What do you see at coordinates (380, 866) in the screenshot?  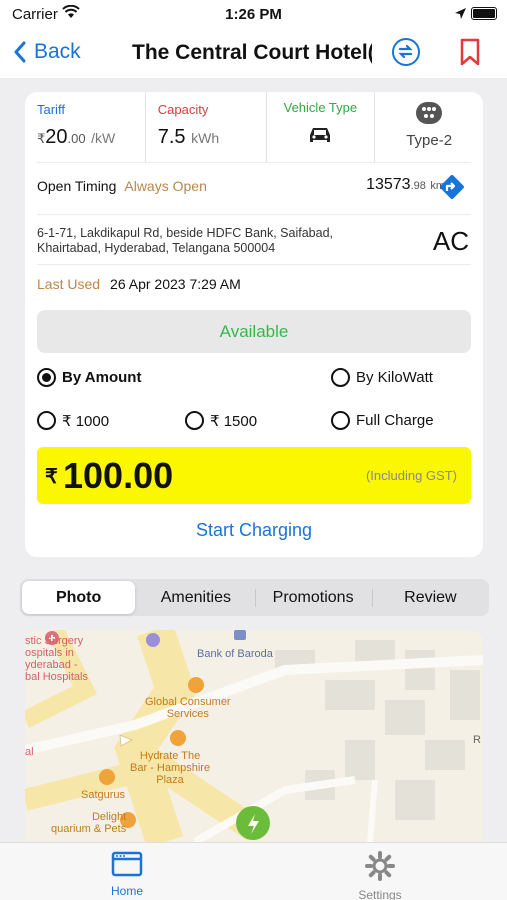 I see `gear-icon` at bounding box center [380, 866].